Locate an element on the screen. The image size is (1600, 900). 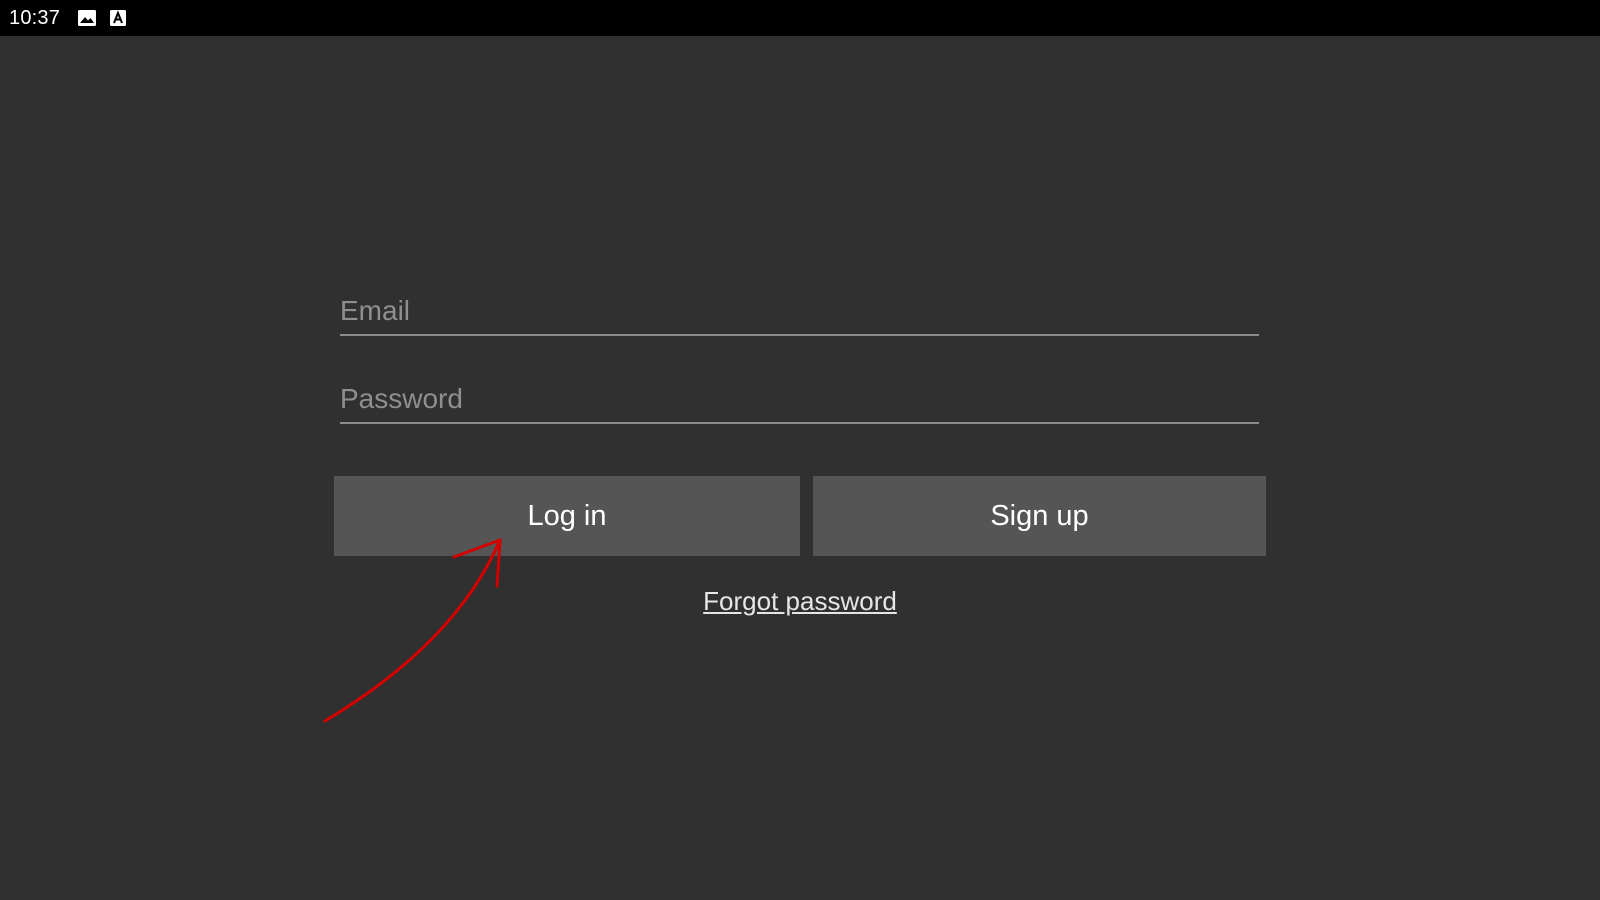
signup-button-label: Sign up is located at coordinates (1039, 515).